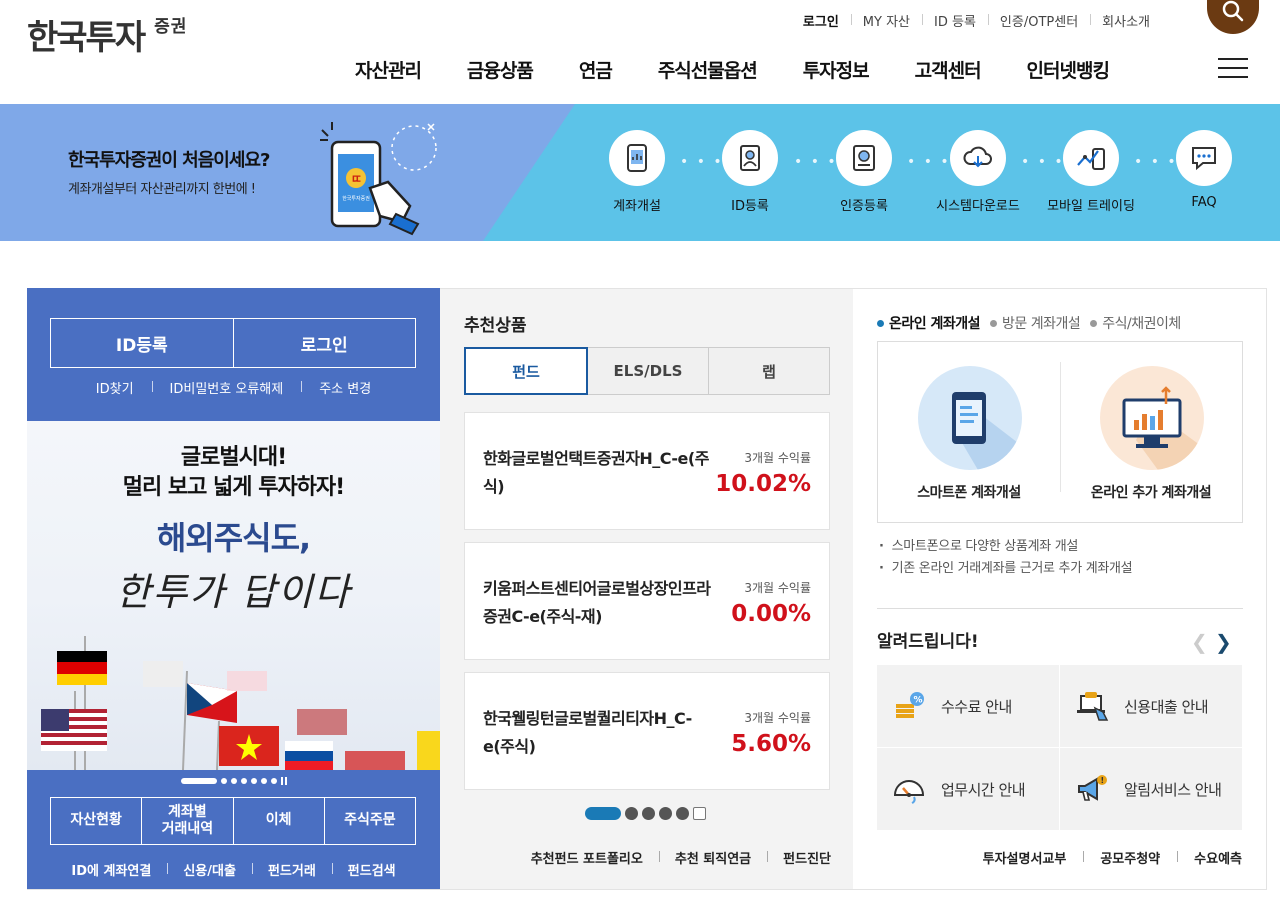 Image resolution: width=1280 pixels, height=898 pixels. I want to click on login-link: 로그인, so click(821, 20).